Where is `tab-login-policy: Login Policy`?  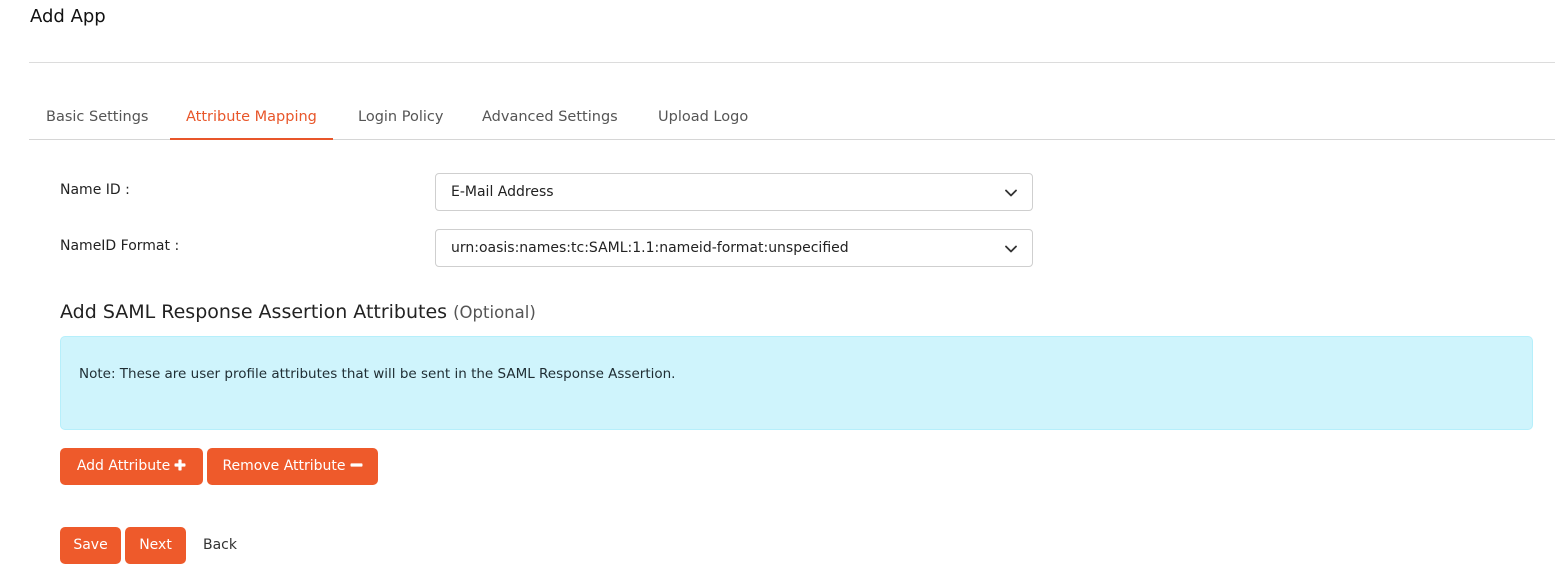 tab-login-policy: Login Policy is located at coordinates (400, 119).